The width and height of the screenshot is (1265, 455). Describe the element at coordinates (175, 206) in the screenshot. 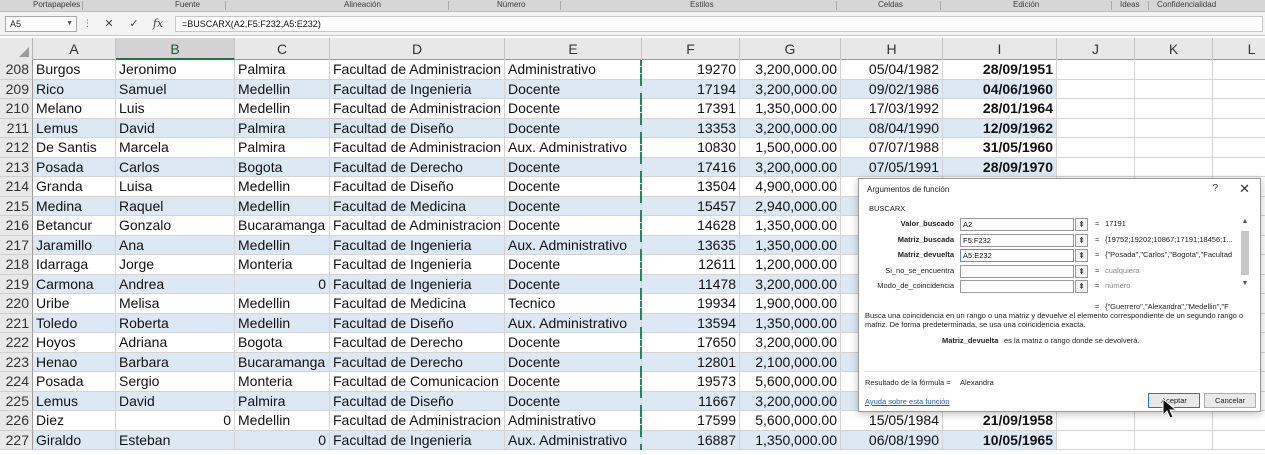

I see `cell-b: Raquel` at that location.